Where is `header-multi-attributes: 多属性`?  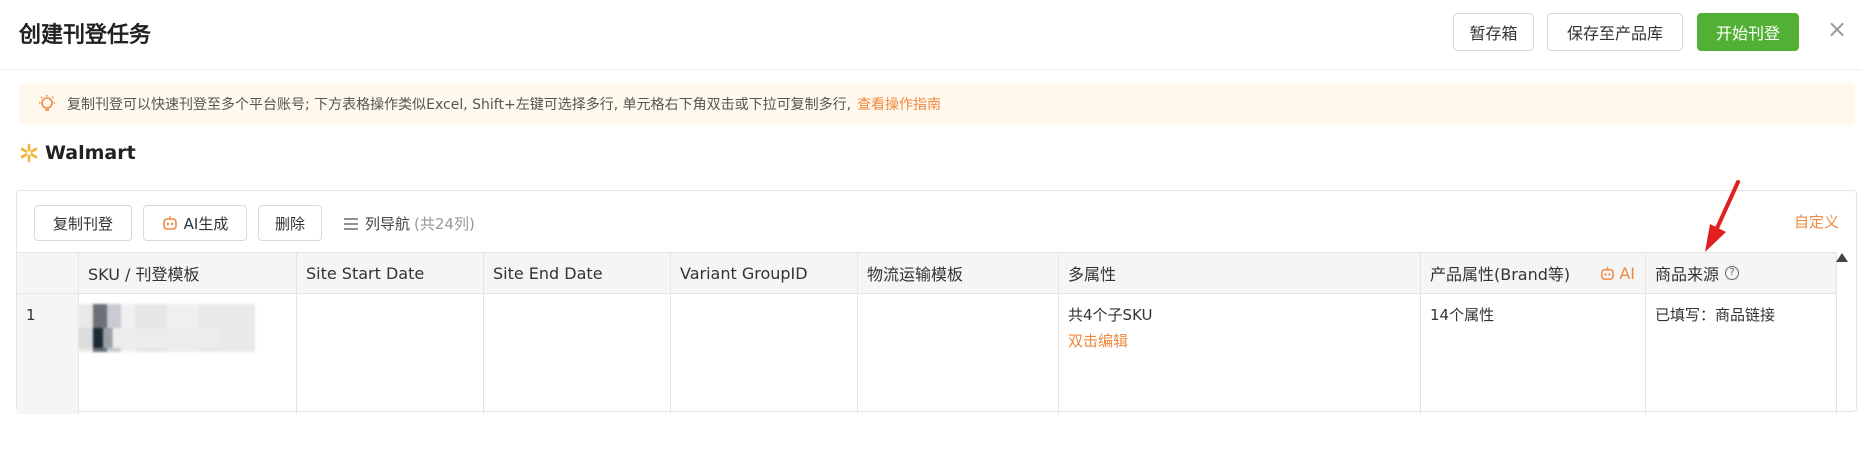
header-multi-attributes: 多属性 is located at coordinates (1240, 273).